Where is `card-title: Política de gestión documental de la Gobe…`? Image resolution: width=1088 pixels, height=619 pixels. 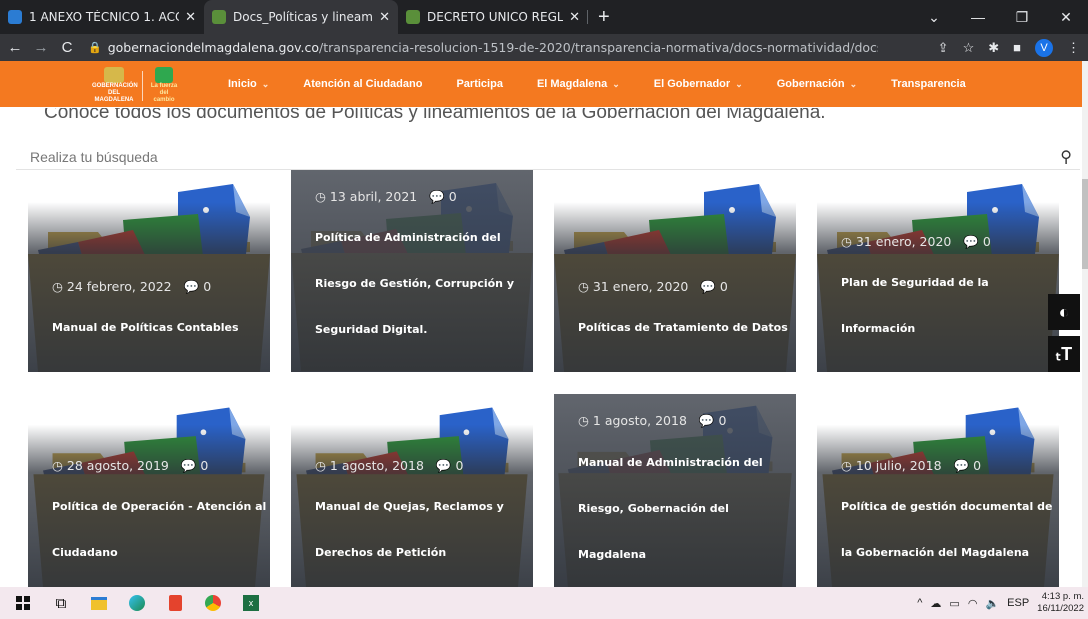
card-title: Política de gestión documental de la Gobe… is located at coordinates (948, 530).